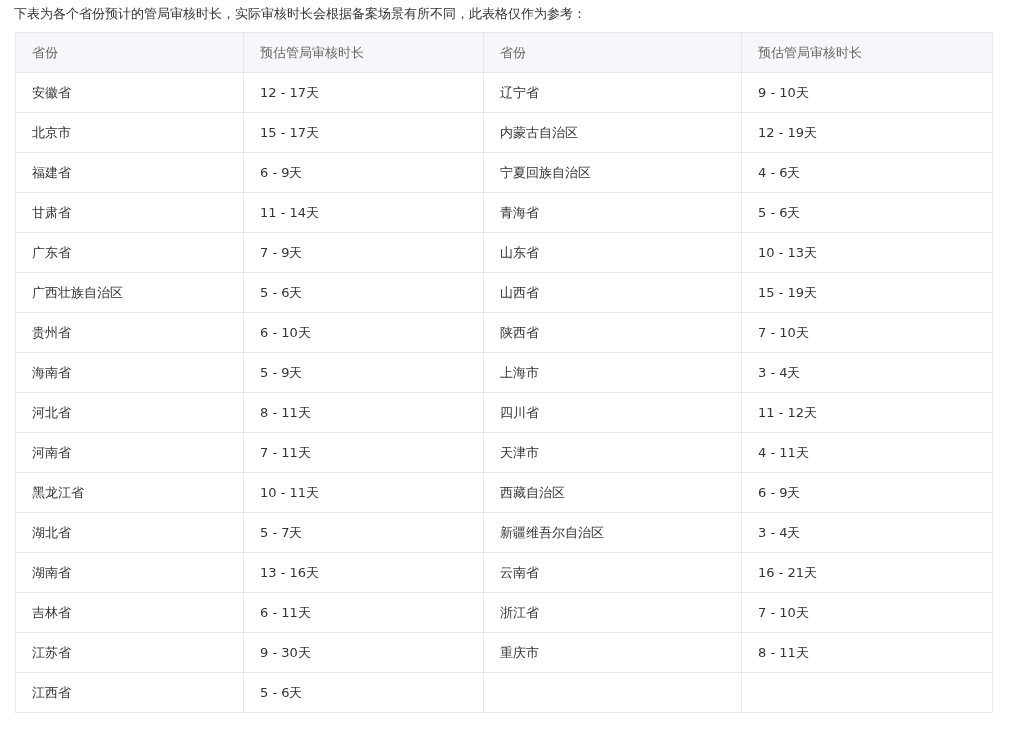 This screenshot has width=1010, height=745. I want to click on table-cell: 4 - 6天, so click(867, 172).